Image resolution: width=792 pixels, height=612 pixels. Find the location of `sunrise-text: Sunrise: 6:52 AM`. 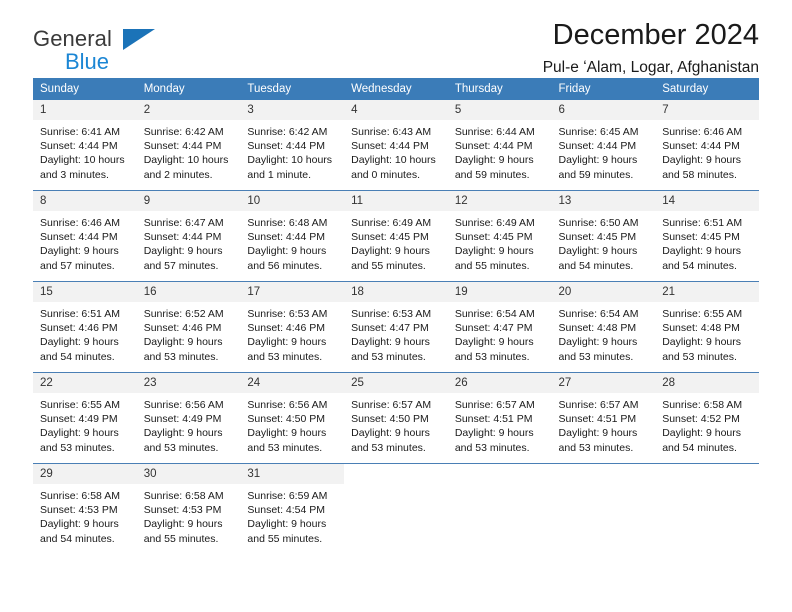

sunrise-text: Sunrise: 6:52 AM is located at coordinates (183, 314).